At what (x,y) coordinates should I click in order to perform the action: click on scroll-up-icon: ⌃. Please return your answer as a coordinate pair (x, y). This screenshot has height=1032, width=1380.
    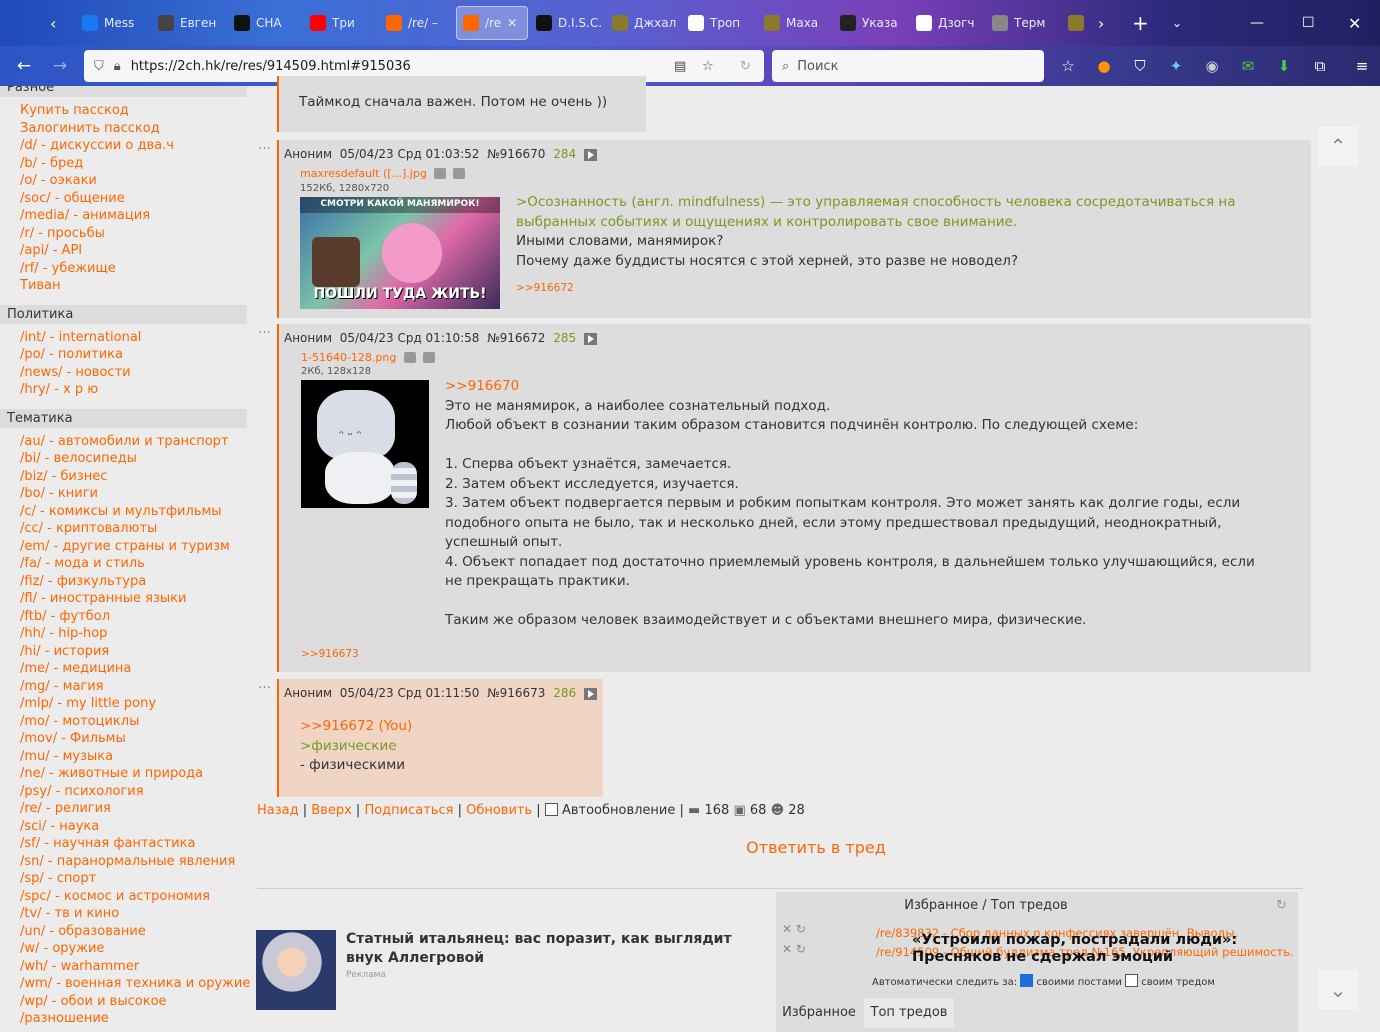
    Looking at the image, I should click on (1338, 146).